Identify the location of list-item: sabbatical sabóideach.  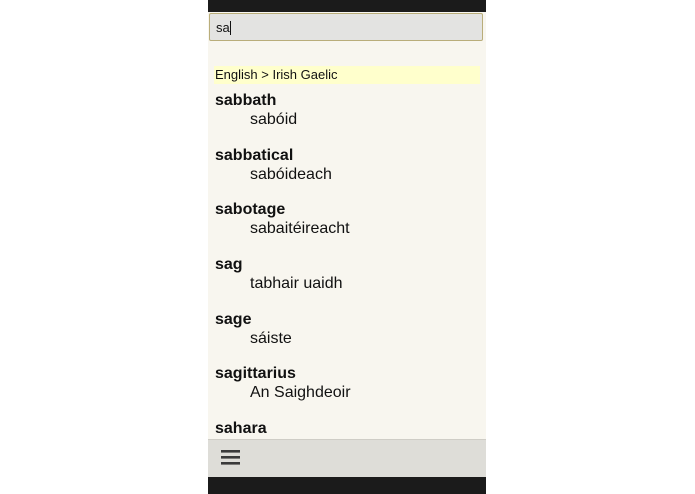
(348, 171).